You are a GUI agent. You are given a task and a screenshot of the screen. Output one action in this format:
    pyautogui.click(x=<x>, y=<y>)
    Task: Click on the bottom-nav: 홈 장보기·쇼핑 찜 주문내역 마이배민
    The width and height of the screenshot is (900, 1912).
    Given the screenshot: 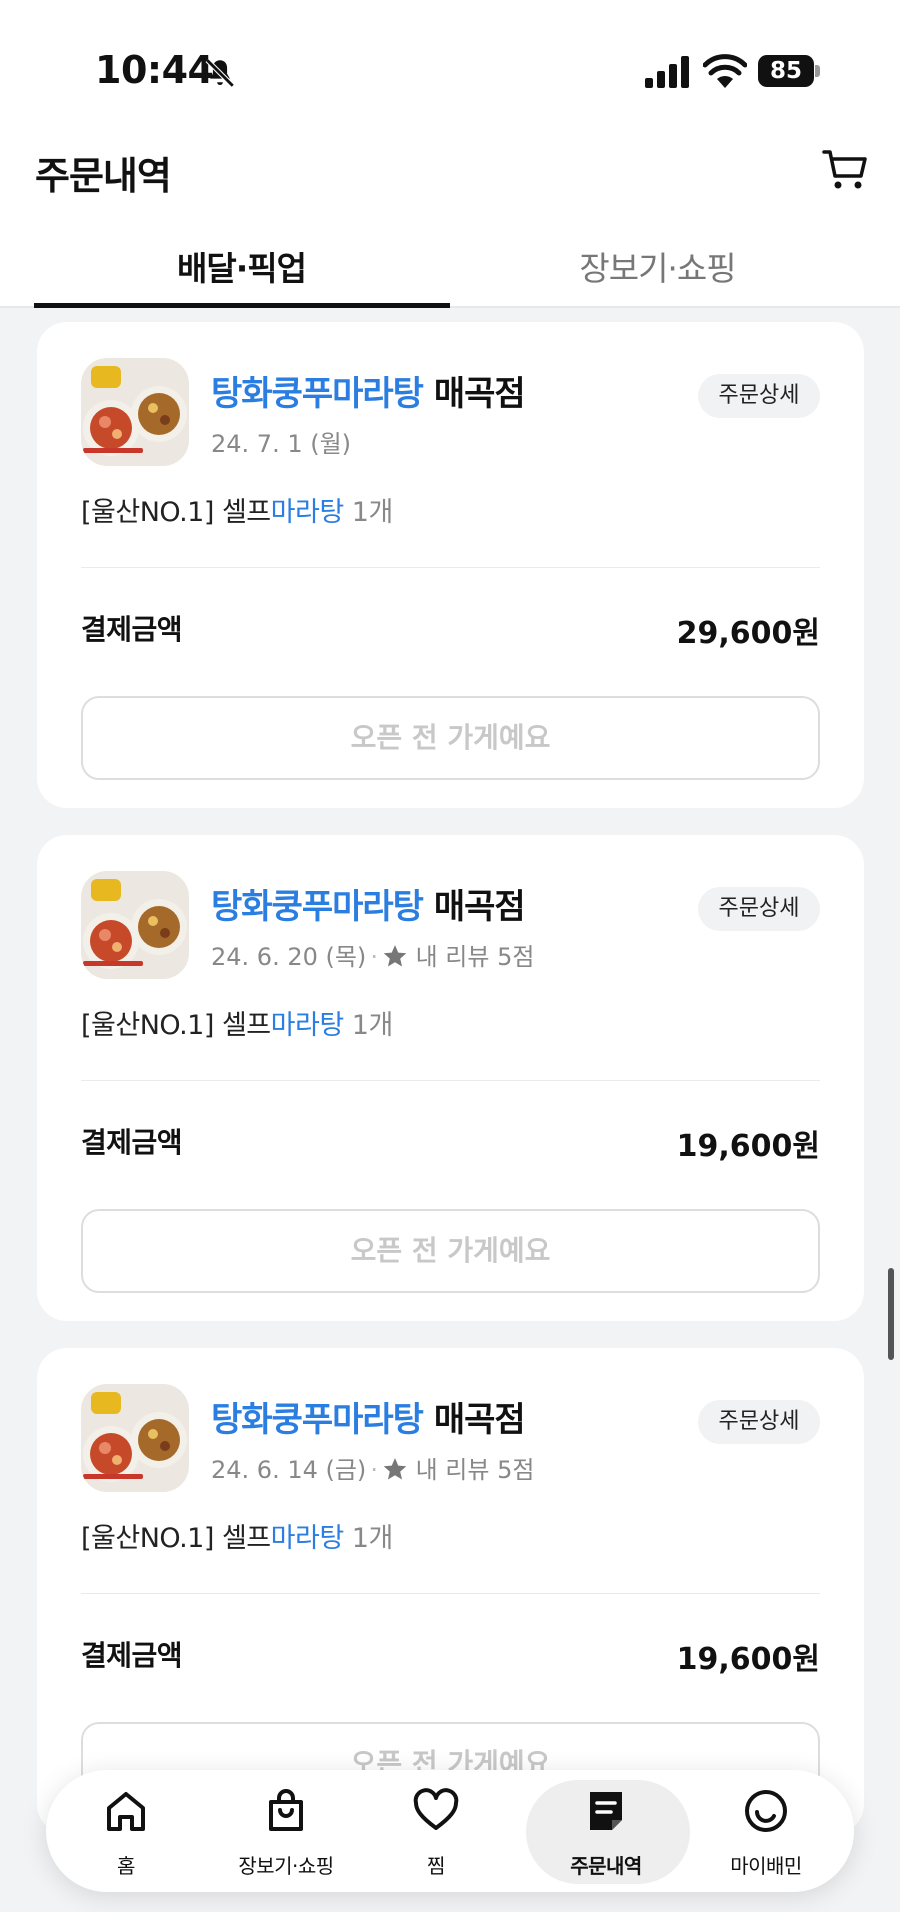 What is the action you would take?
    pyautogui.click(x=450, y=1831)
    